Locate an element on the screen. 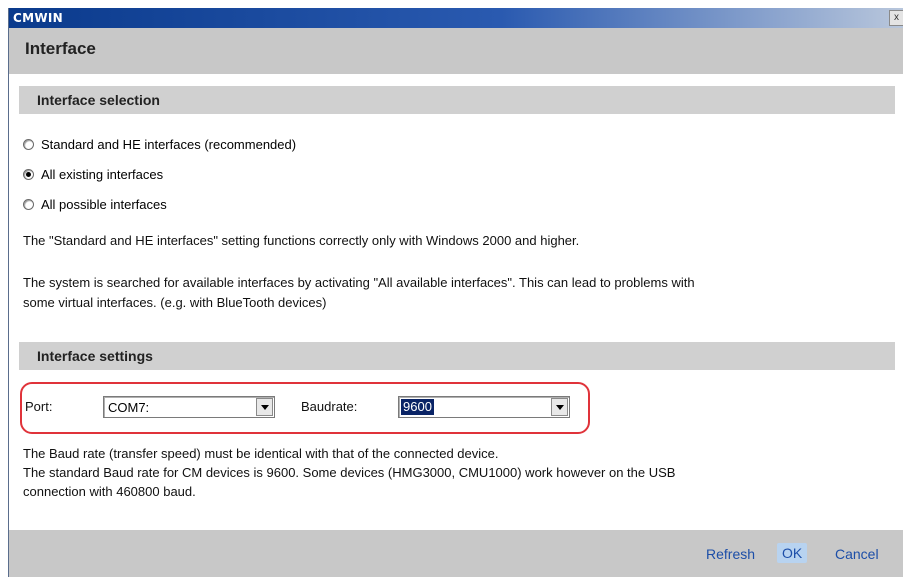 Image resolution: width=903 pixels, height=577 pixels. page-header: Interface is located at coordinates (456, 51).